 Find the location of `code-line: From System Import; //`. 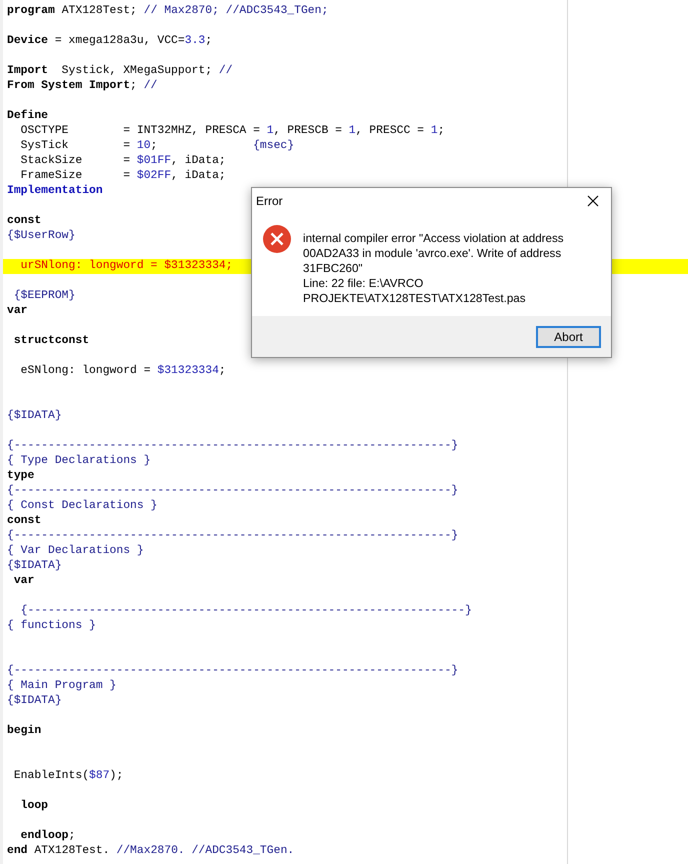

code-line: From System Import; // is located at coordinates (82, 86).